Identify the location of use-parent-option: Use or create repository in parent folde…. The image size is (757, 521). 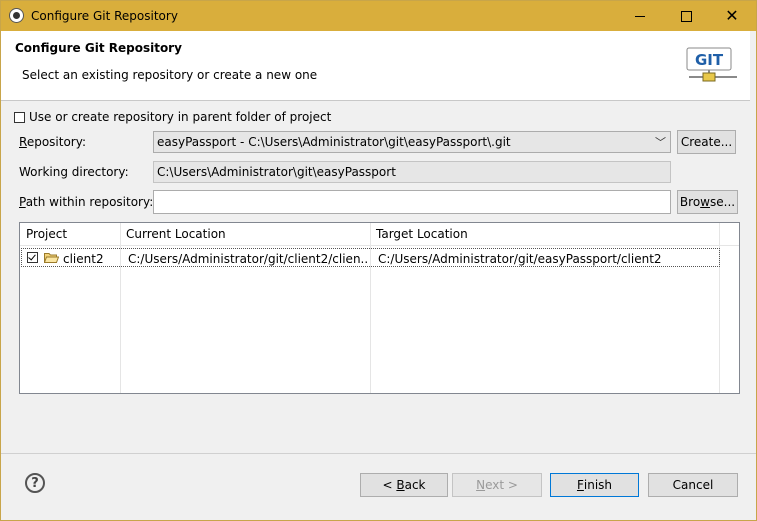
(172, 117).